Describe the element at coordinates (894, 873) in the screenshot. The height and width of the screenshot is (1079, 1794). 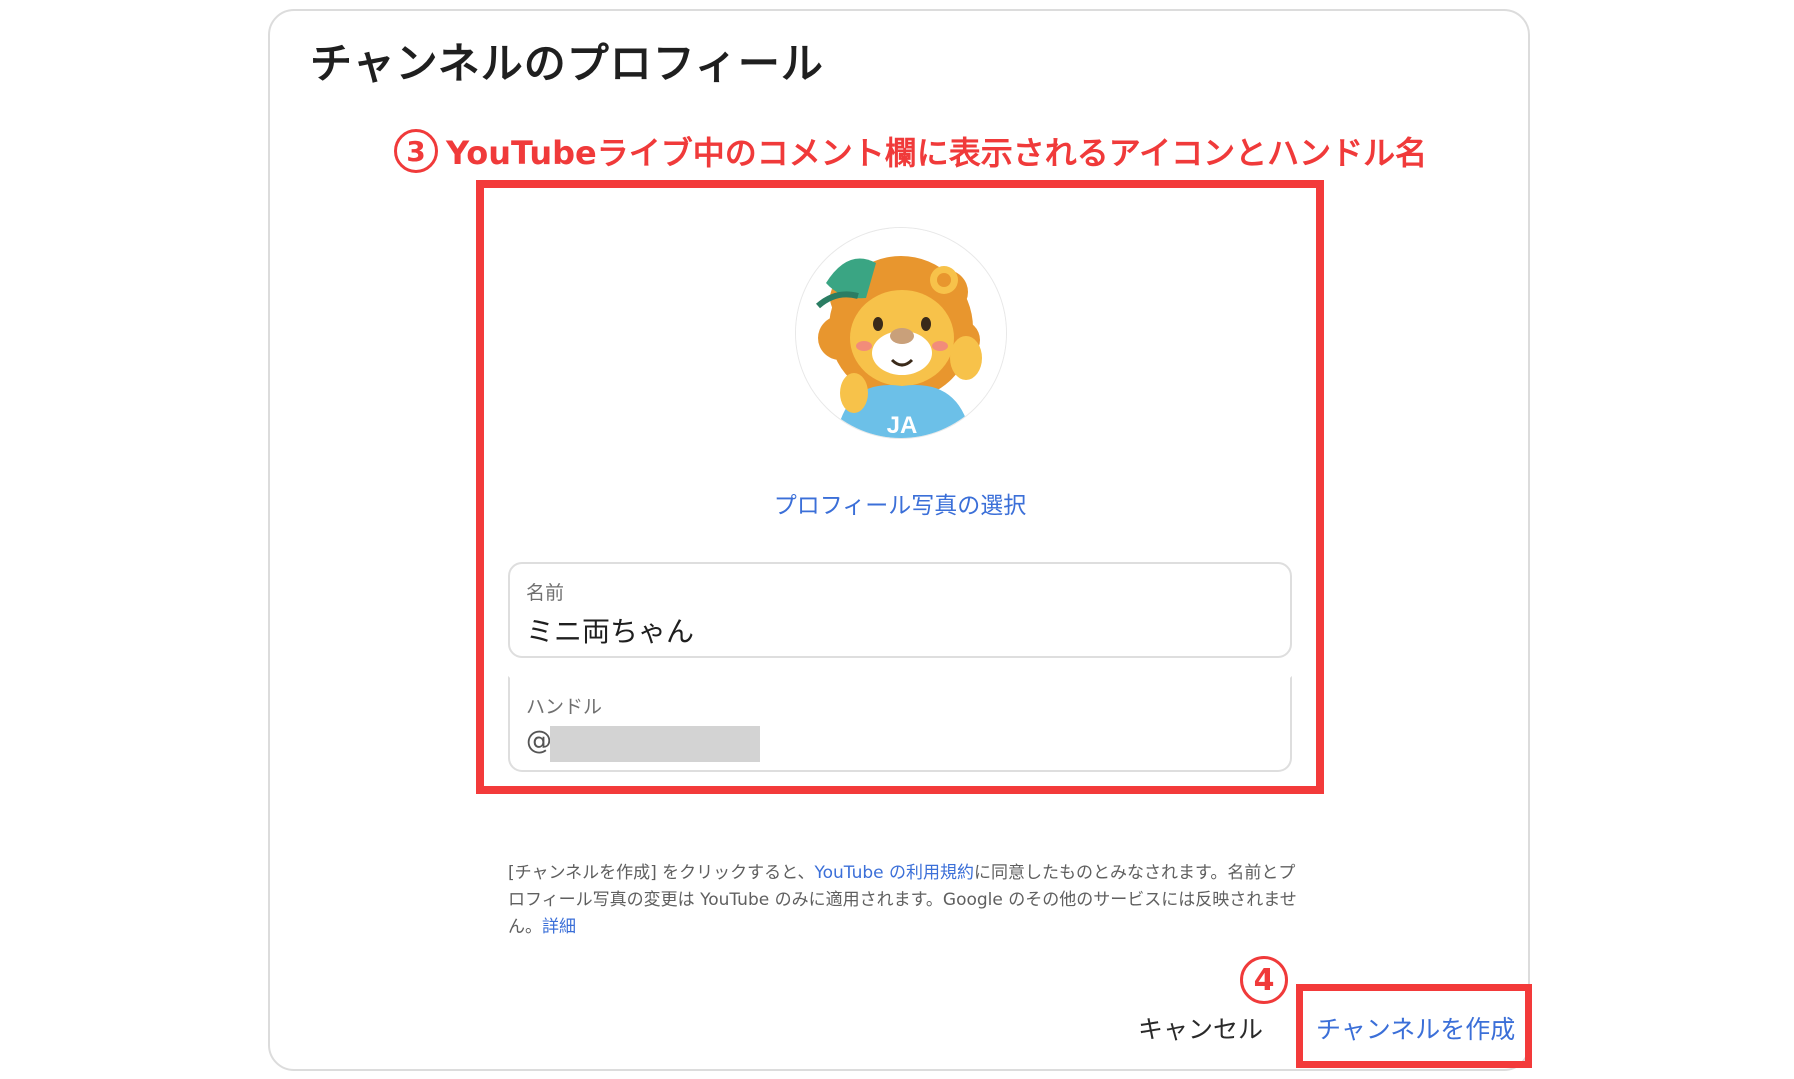
I see `terms-of-service-link: YouTube の利用規約` at that location.